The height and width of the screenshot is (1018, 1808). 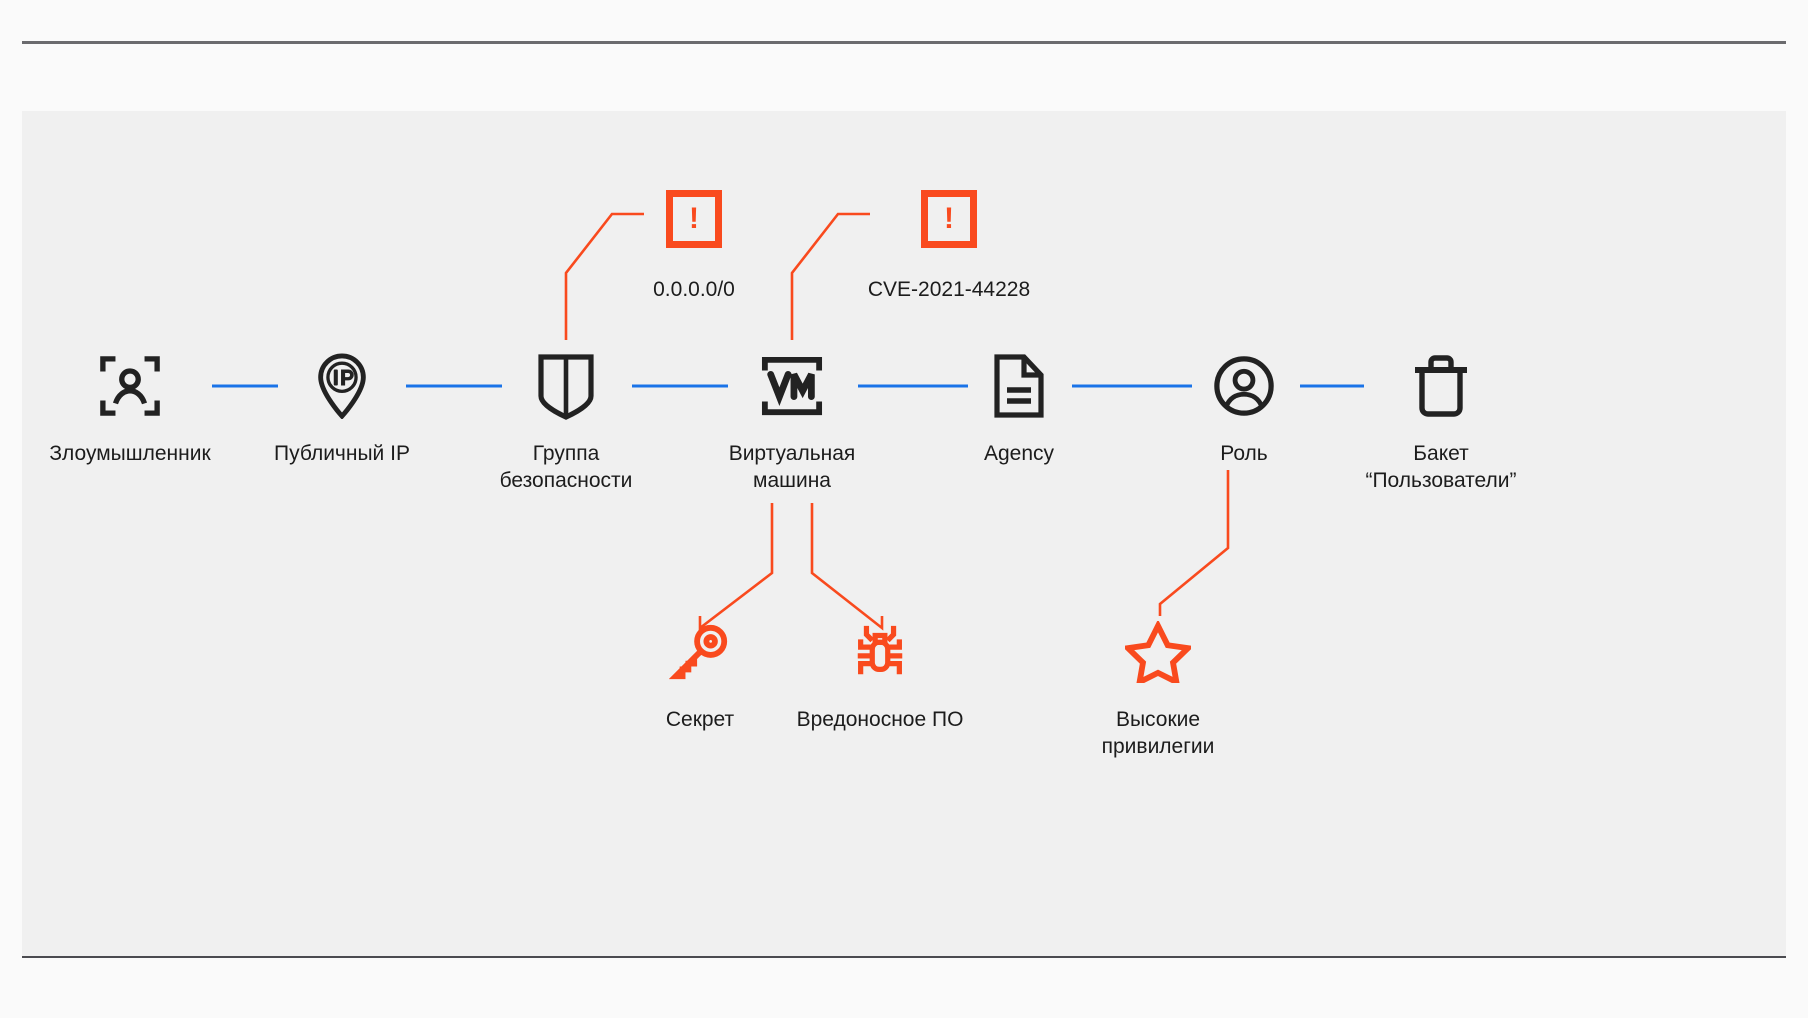 What do you see at coordinates (342, 453) in the screenshot?
I see `node-label: Публичный IP` at bounding box center [342, 453].